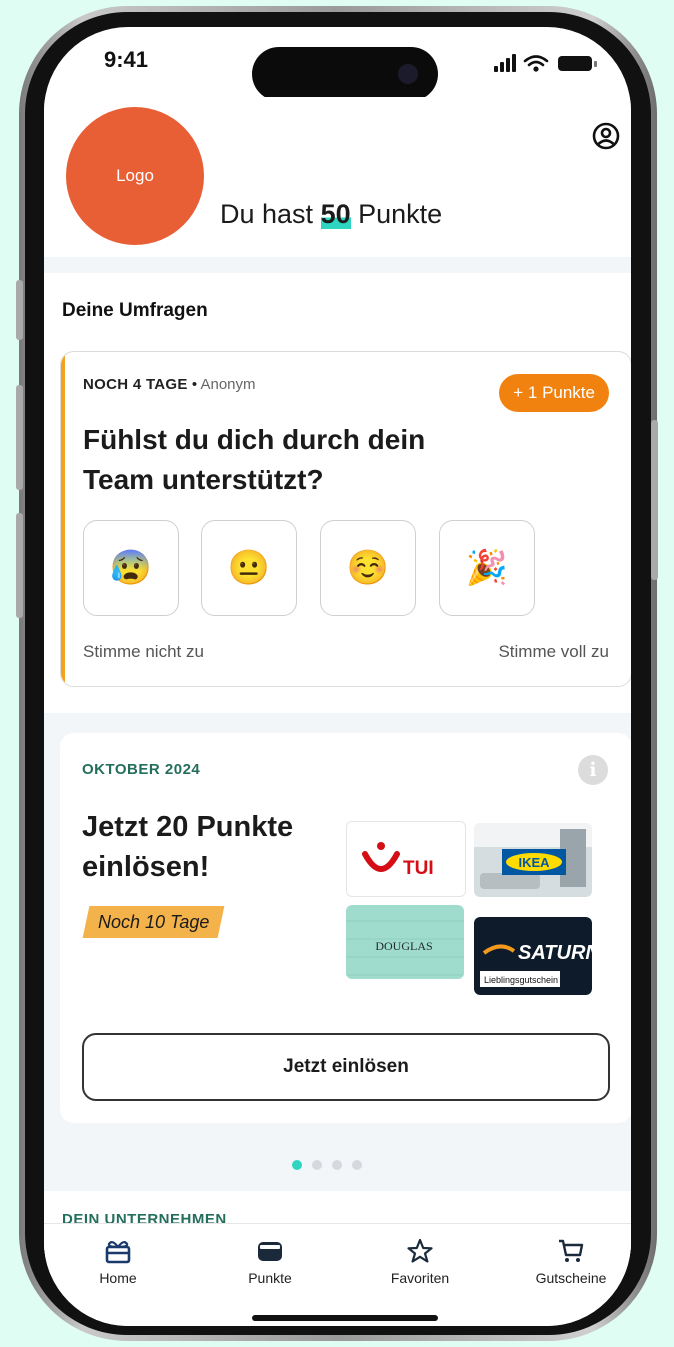 The width and height of the screenshot is (674, 1347). What do you see at coordinates (536, 61) in the screenshot?
I see `wifi-icon` at bounding box center [536, 61].